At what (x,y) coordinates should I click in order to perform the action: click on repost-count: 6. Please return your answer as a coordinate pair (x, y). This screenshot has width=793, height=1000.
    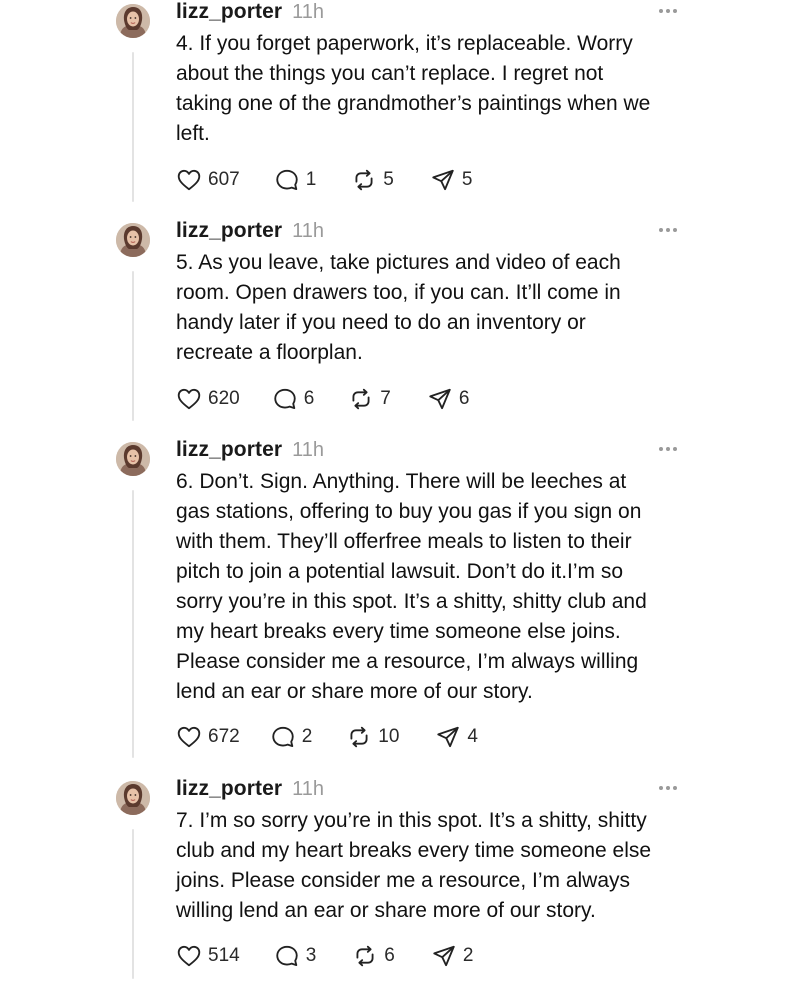
    Looking at the image, I should click on (389, 955).